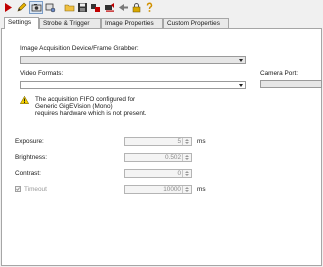  Describe the element at coordinates (158, 141) in the screenshot. I see `exposure-spinbox: 5` at that location.